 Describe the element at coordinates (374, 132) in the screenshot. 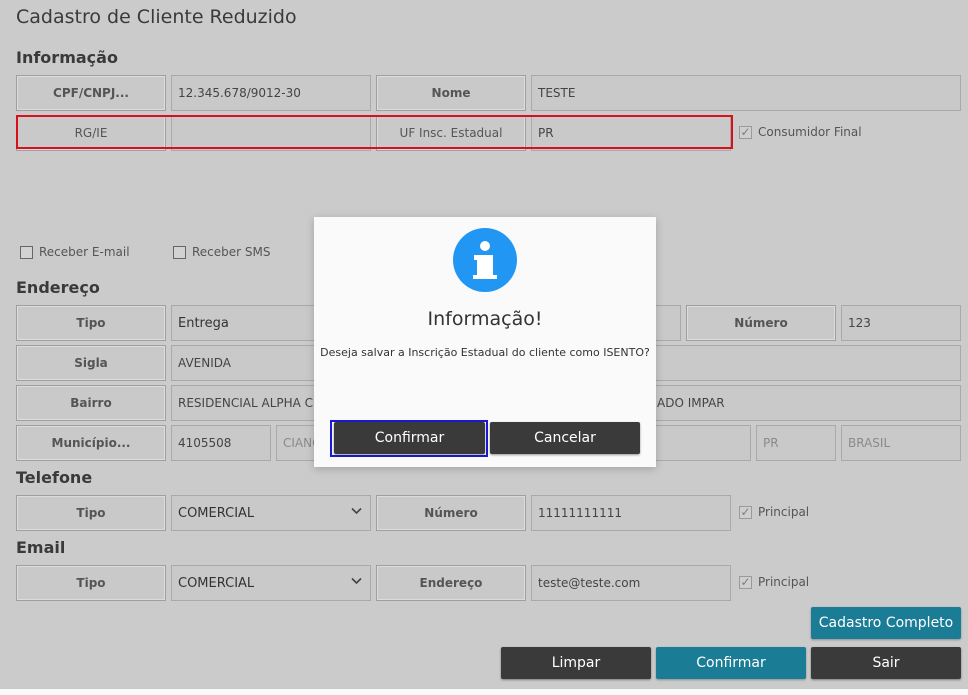

I see `validation-highlight` at that location.